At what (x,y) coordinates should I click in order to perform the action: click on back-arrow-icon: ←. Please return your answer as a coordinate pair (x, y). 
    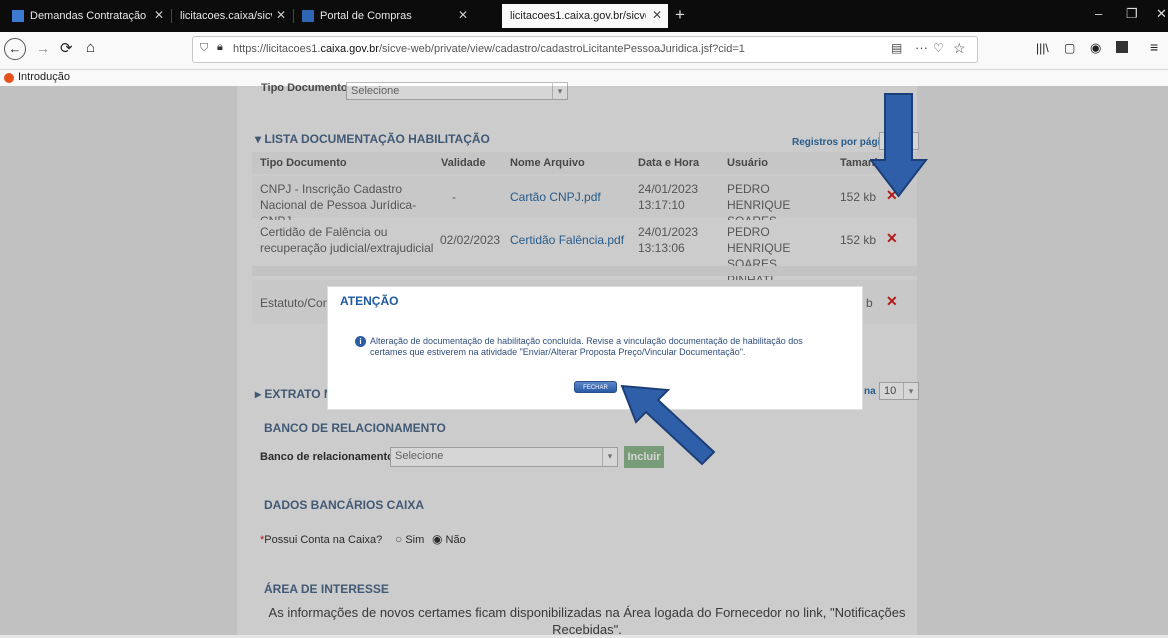
    Looking at the image, I should click on (15, 49).